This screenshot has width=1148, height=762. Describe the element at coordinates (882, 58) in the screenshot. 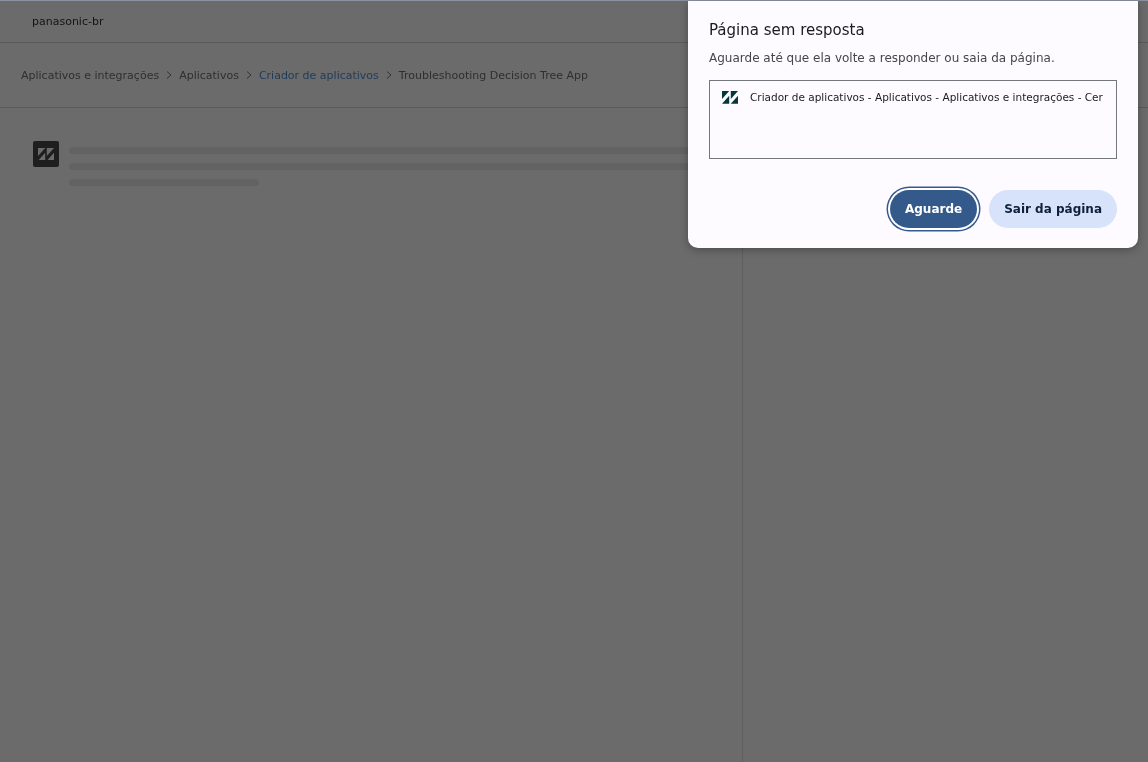

I see `dialog-message: Aguarde até que ela volte a responder ou saia da página.` at that location.